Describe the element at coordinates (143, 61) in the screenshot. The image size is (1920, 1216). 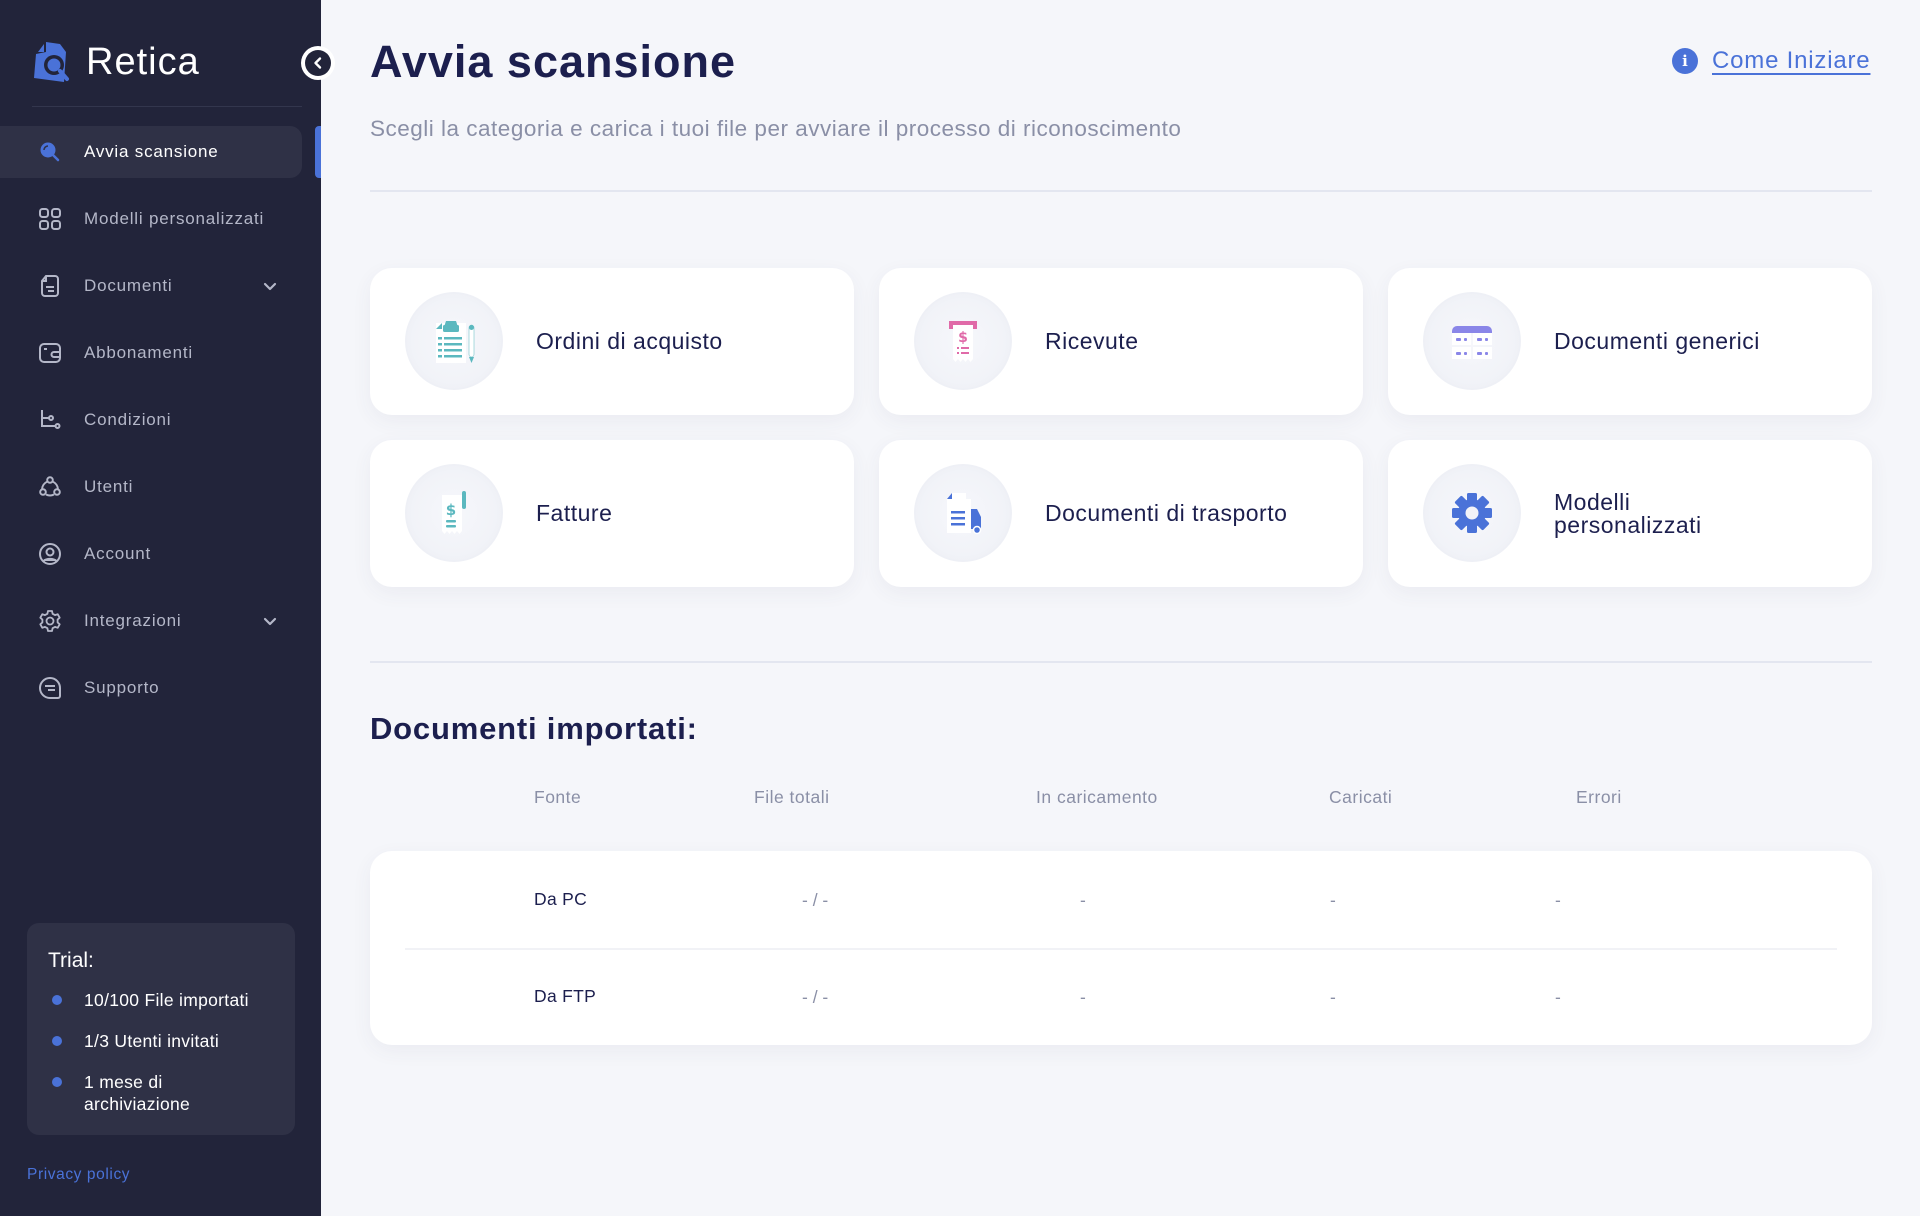
I see `app-name: Retica` at that location.